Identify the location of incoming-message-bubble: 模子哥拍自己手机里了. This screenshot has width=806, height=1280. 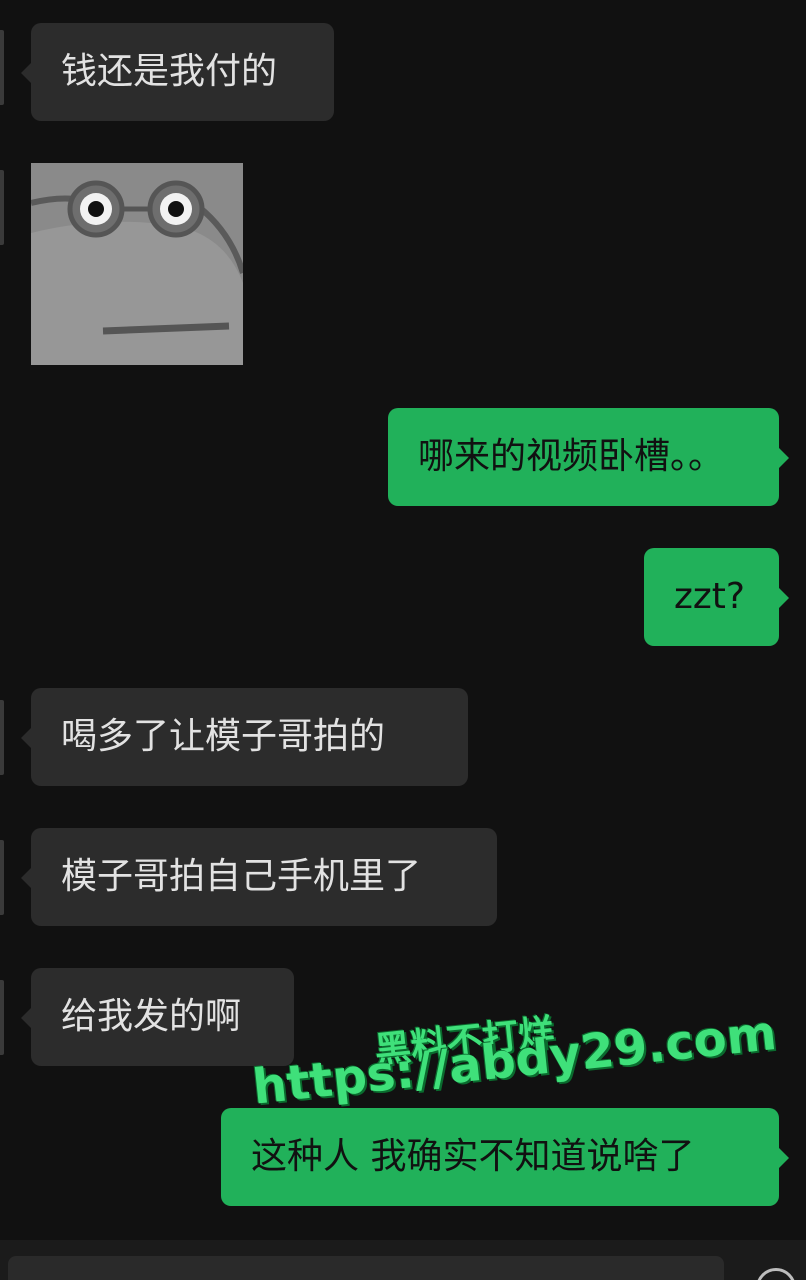
(259, 877).